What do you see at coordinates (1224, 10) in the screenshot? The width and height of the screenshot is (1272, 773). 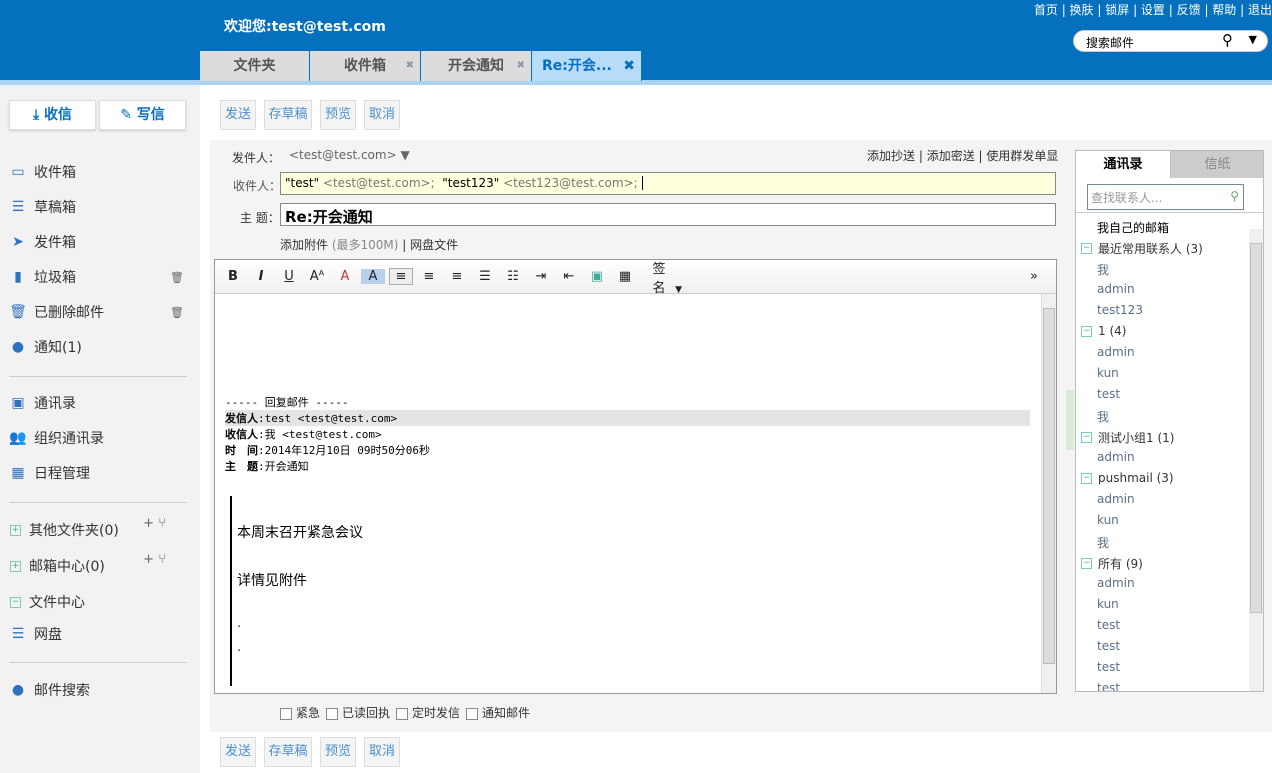 I see `top-link: 帮助` at bounding box center [1224, 10].